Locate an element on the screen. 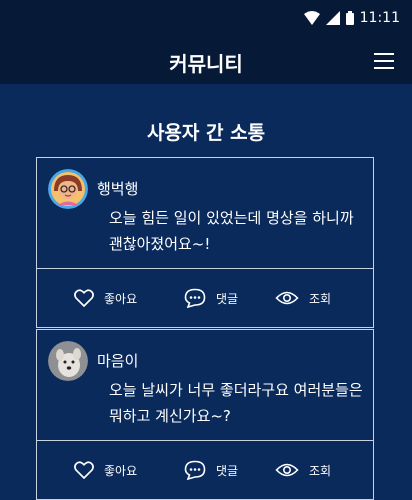 The image size is (412, 500). menu-button is located at coordinates (384, 61).